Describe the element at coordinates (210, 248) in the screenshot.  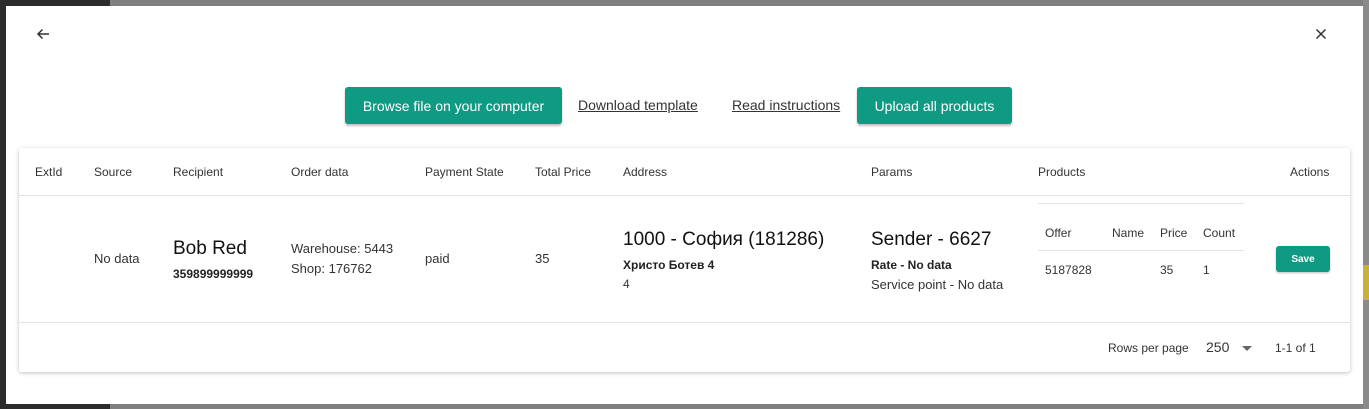
I see `recipient-name: Bob Red` at that location.